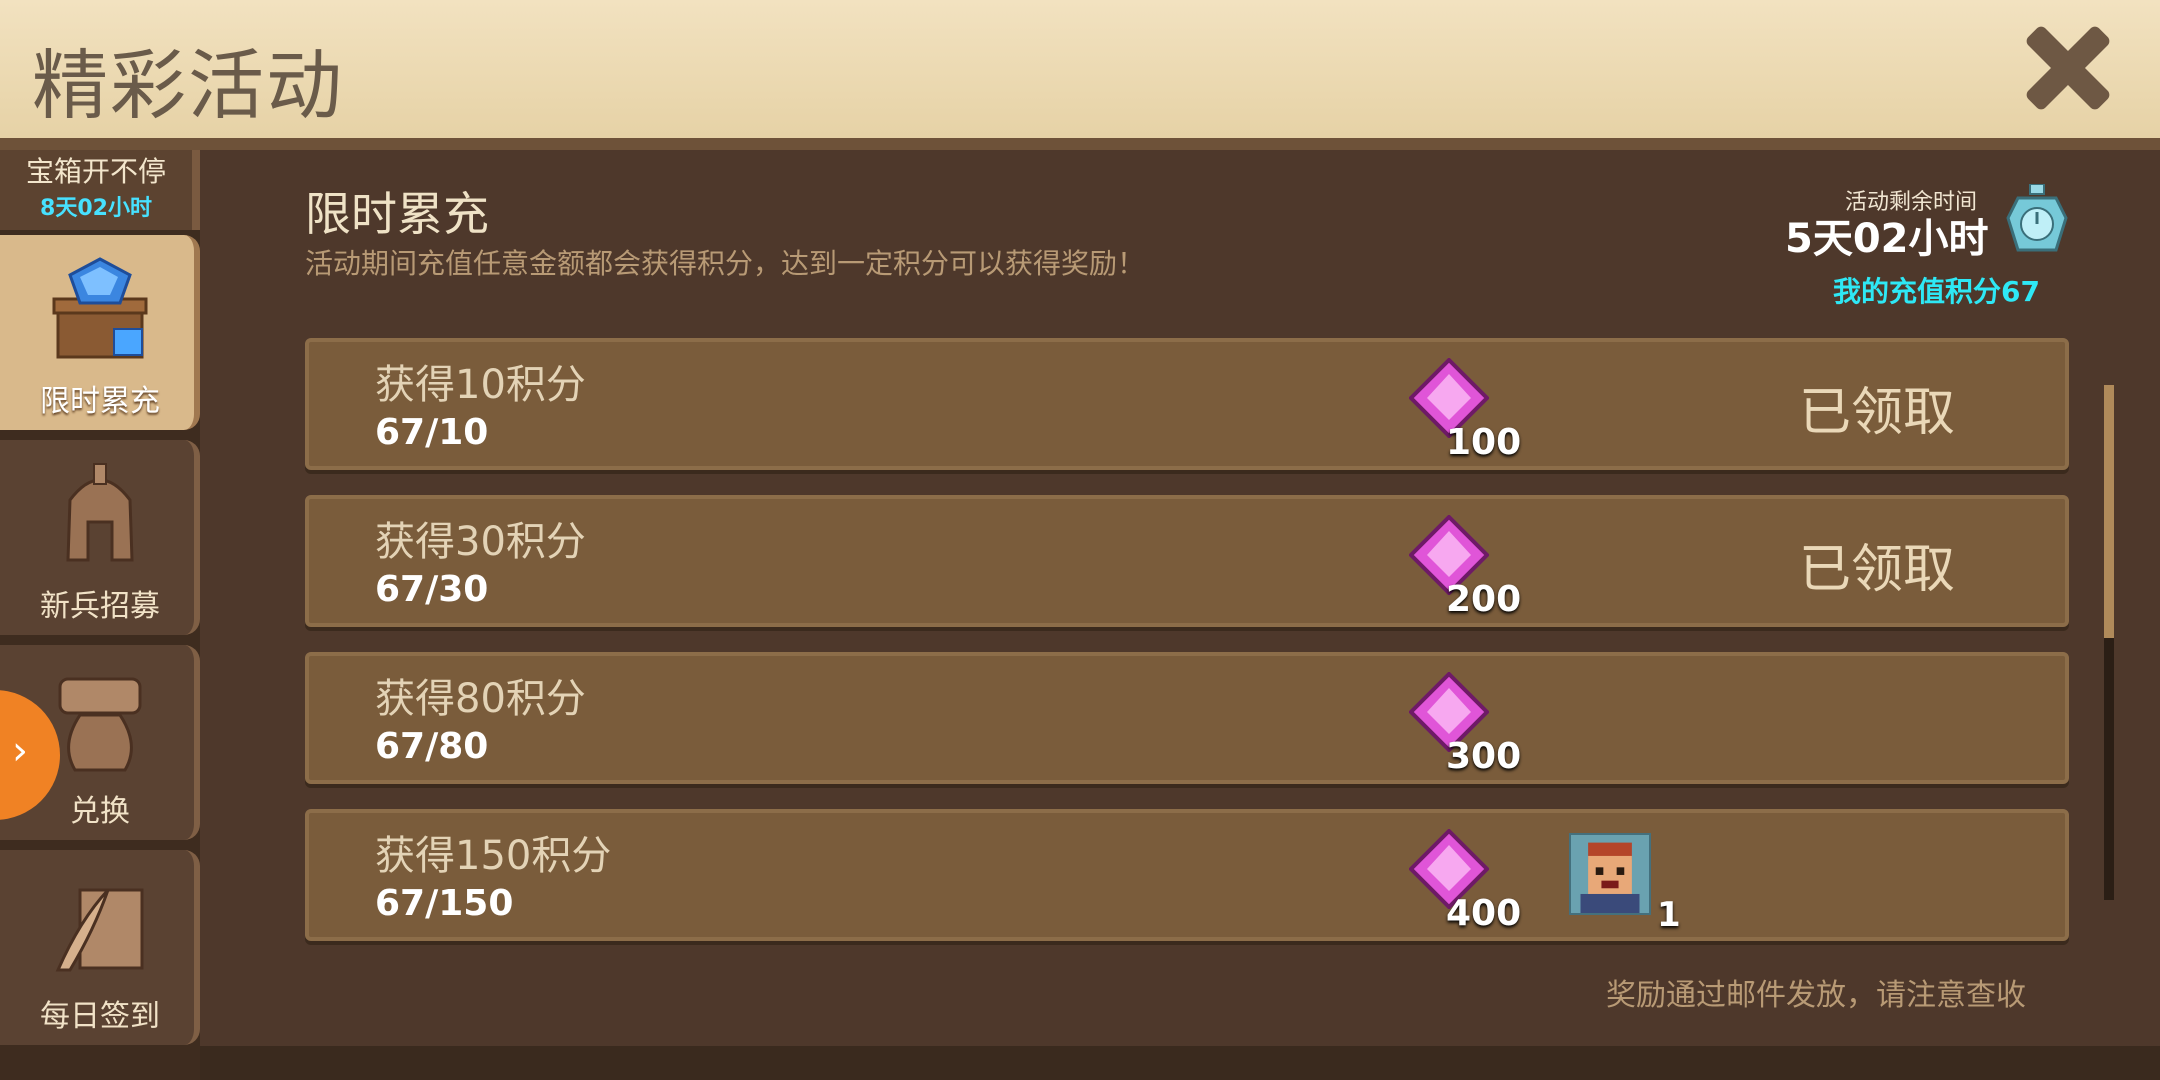 The height and width of the screenshot is (1080, 2160). What do you see at coordinates (397, 214) in the screenshot?
I see `activity-title: 限时累充` at bounding box center [397, 214].